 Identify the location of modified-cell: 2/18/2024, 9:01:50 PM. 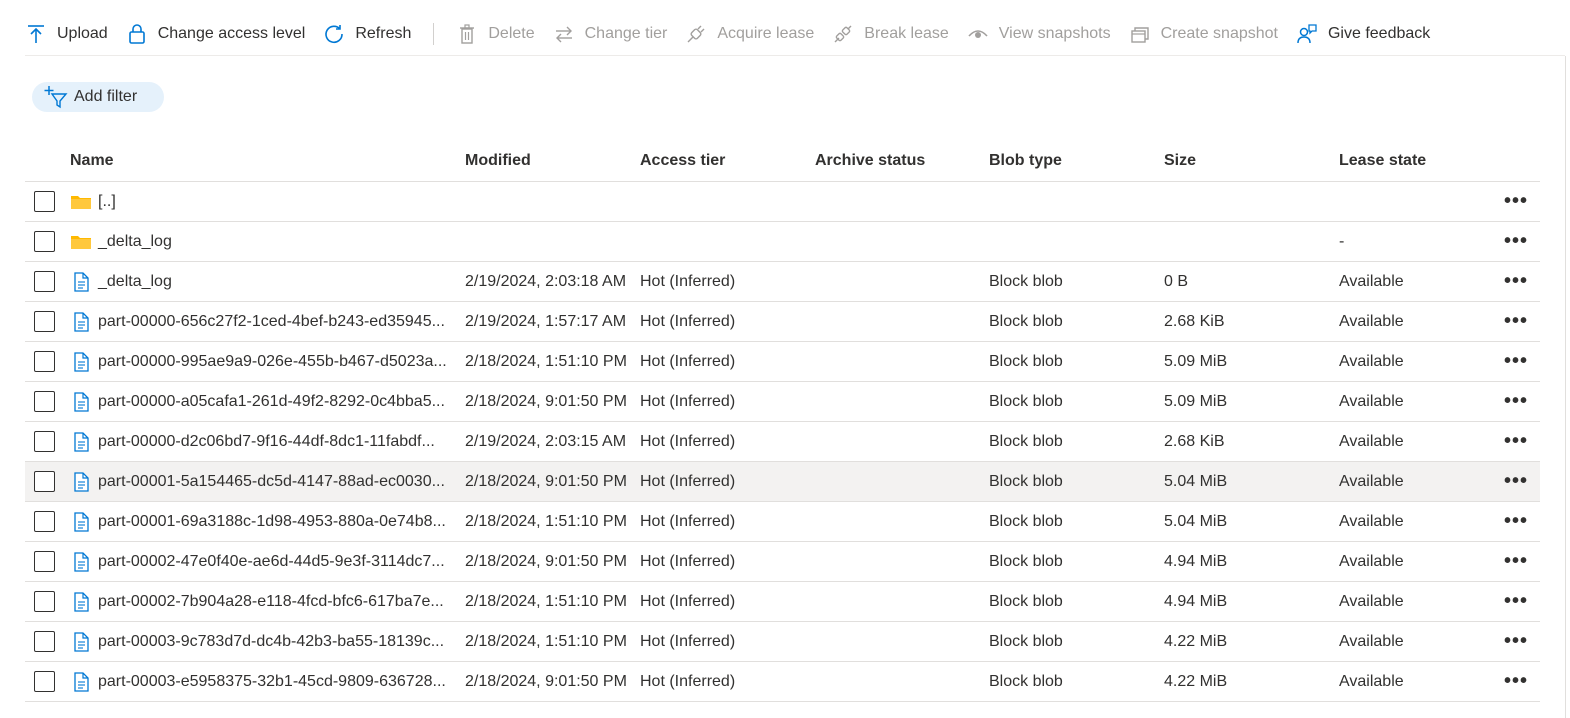
(546, 481).